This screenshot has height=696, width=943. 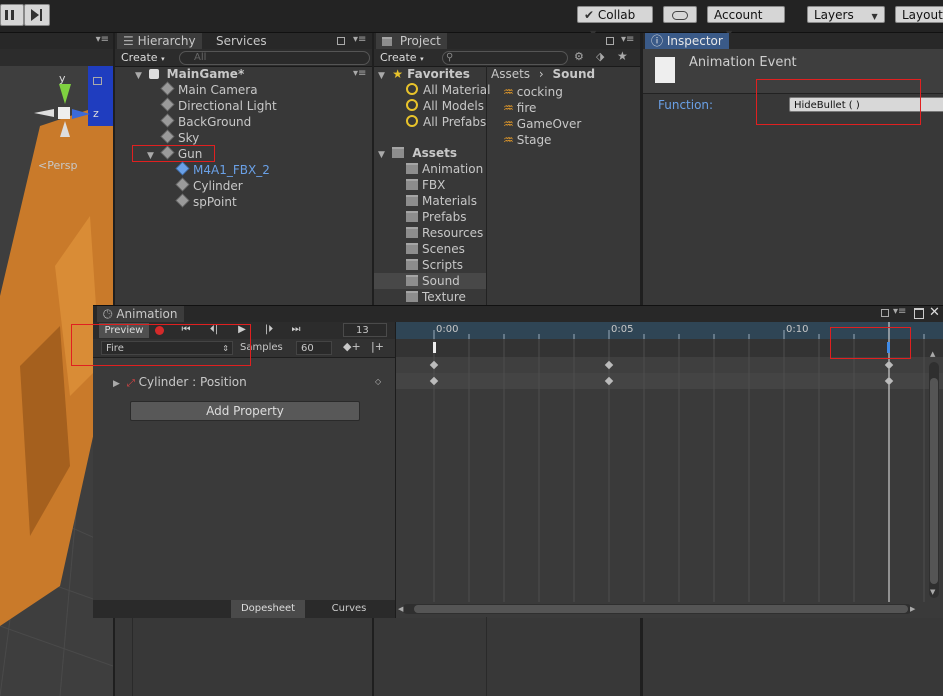 I want to click on scene-row: ▼ MainGame* ▾≡, so click(x=250, y=74).